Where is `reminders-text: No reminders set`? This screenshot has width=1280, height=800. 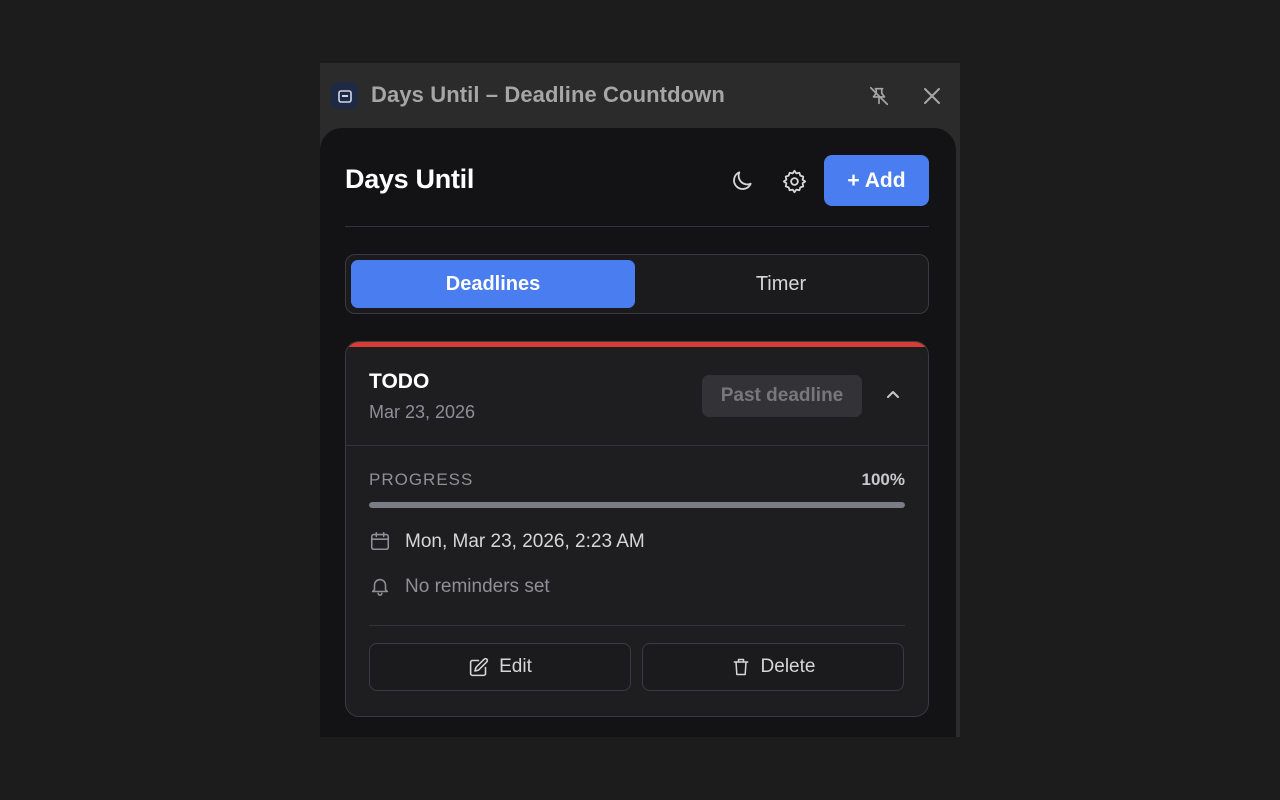
reminders-text: No reminders set is located at coordinates (477, 586).